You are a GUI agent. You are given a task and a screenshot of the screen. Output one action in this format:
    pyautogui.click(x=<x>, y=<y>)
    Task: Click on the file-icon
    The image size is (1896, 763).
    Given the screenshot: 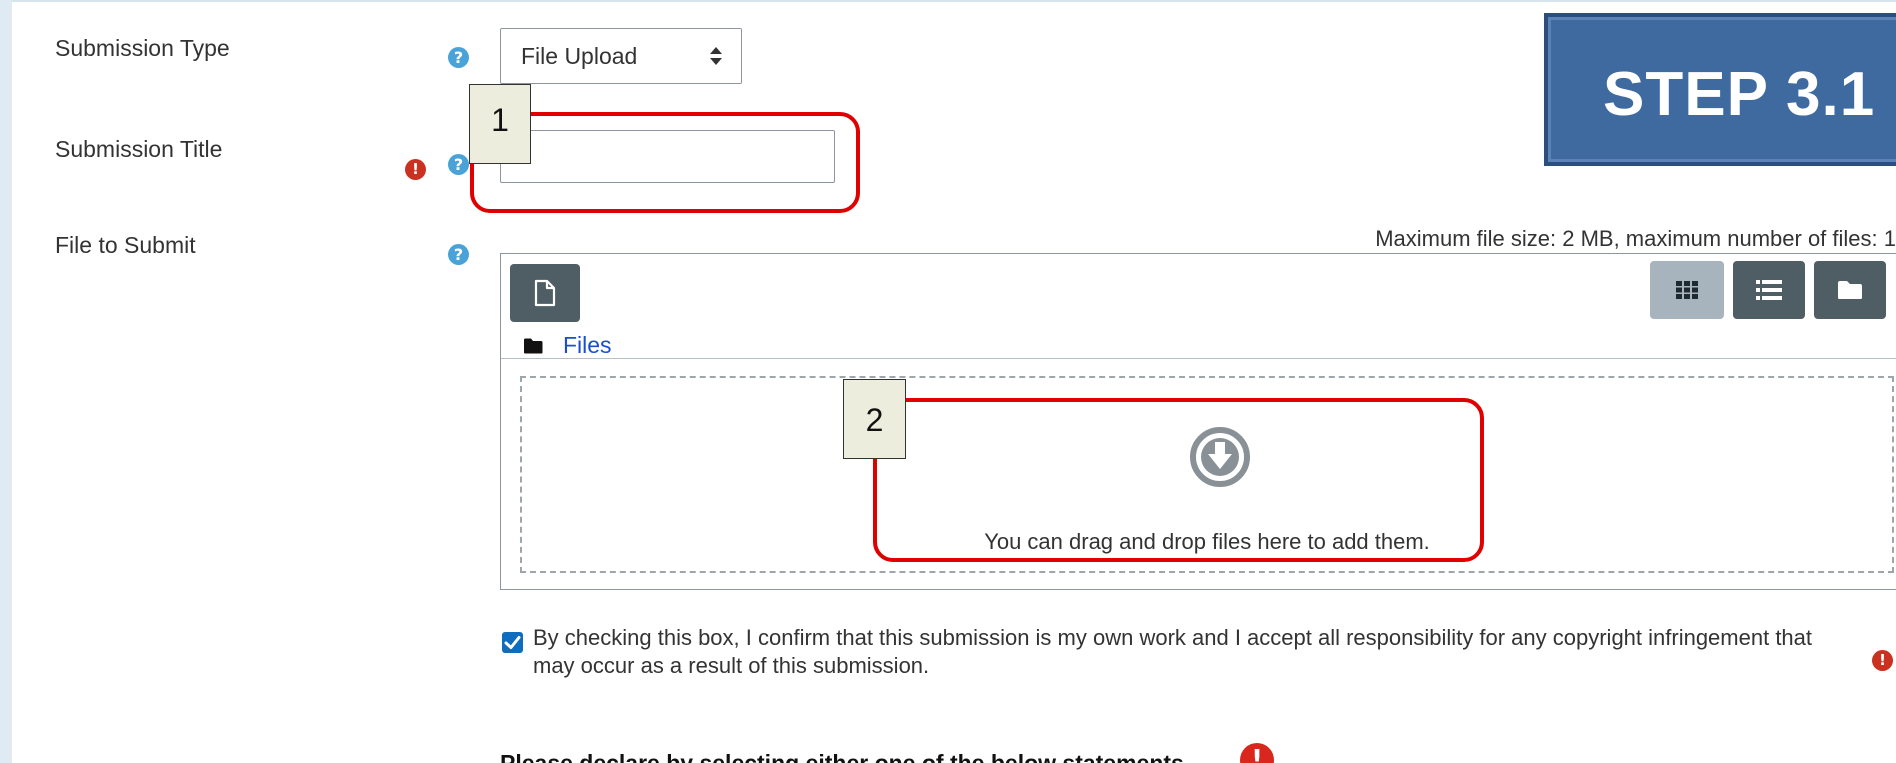 What is the action you would take?
    pyautogui.click(x=545, y=293)
    